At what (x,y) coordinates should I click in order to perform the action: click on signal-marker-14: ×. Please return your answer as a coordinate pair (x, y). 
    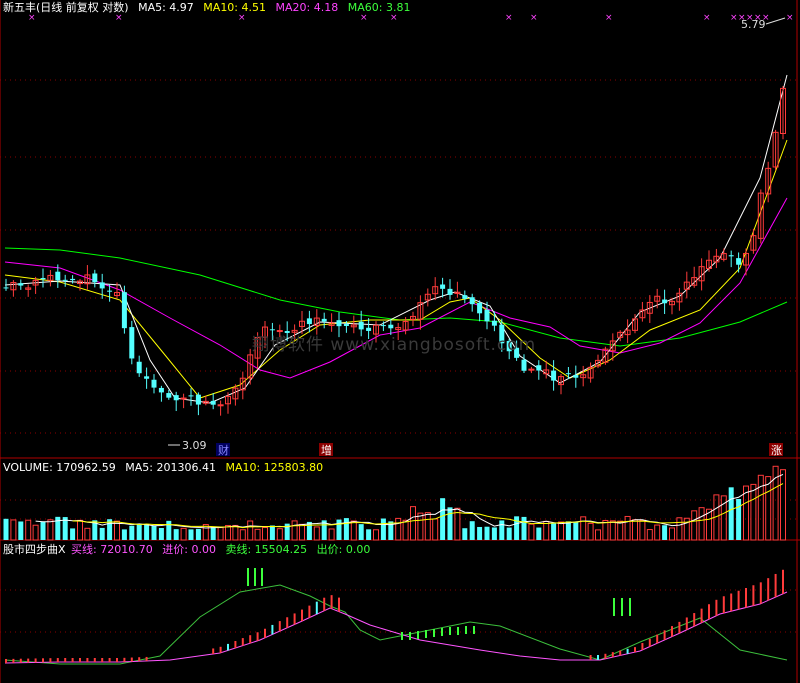
    Looking at the image, I should click on (790, 18).